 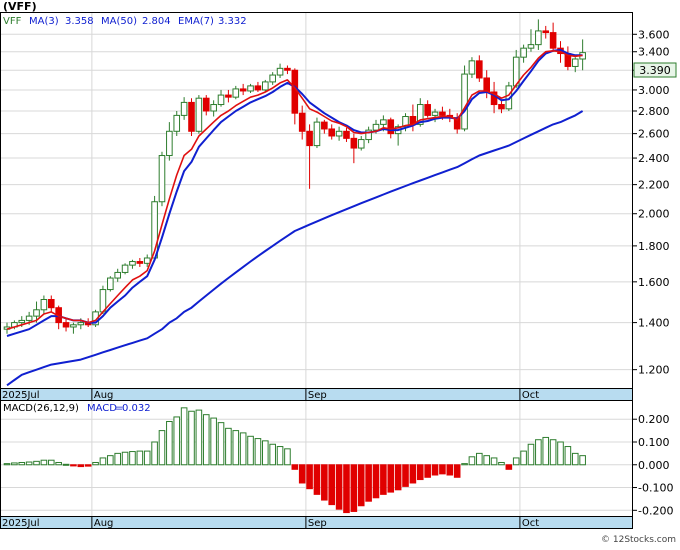 I want to click on macd-tick-label: 0.000, so click(x=654, y=465).